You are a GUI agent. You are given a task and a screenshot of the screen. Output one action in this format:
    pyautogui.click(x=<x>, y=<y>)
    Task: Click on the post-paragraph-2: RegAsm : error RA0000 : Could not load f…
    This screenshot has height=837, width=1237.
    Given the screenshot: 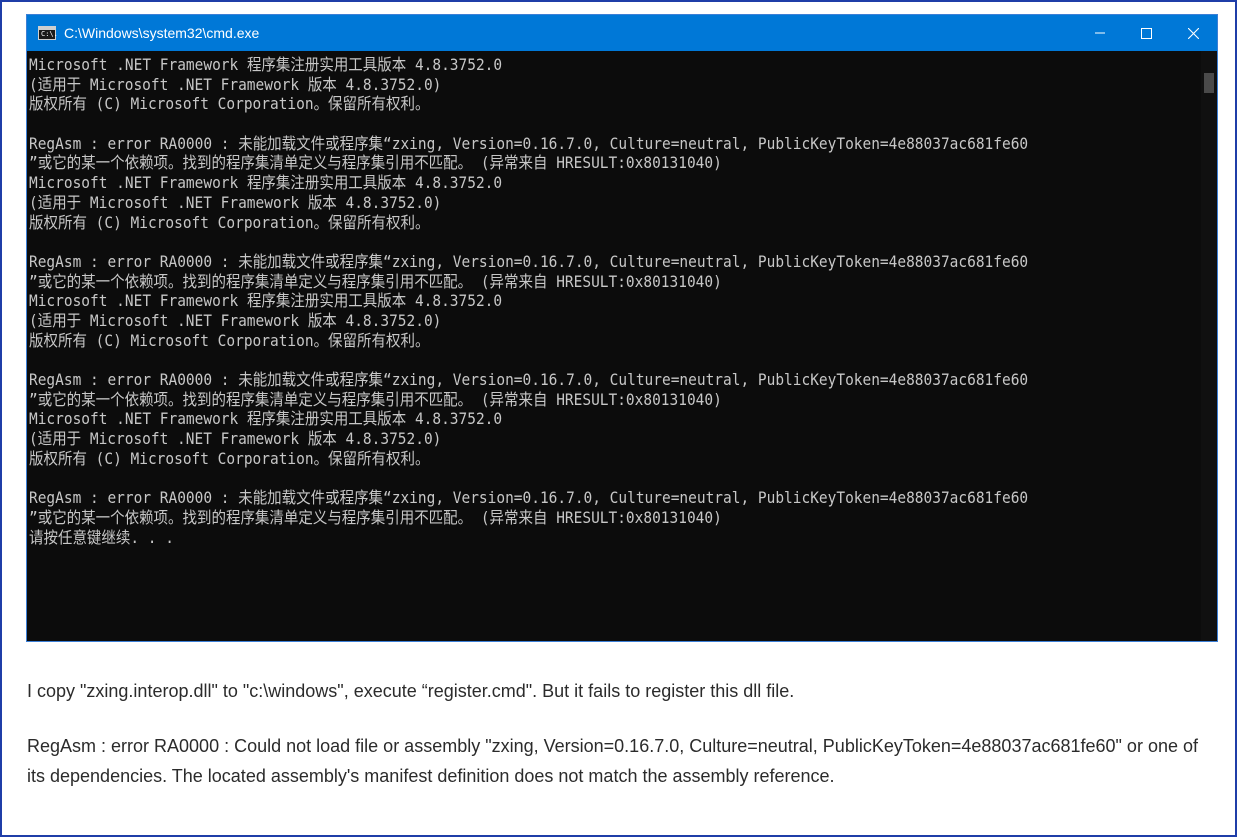 What is the action you would take?
    pyautogui.click(x=612, y=761)
    